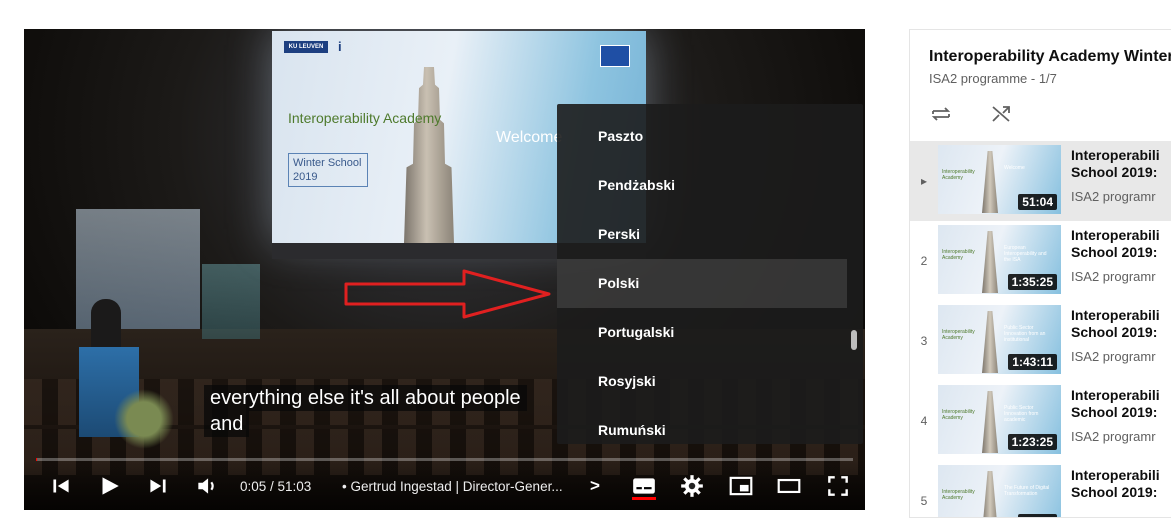 Image resolution: width=1171 pixels, height=518 pixels. I want to click on slide-welcome: Welcome, so click(529, 137).